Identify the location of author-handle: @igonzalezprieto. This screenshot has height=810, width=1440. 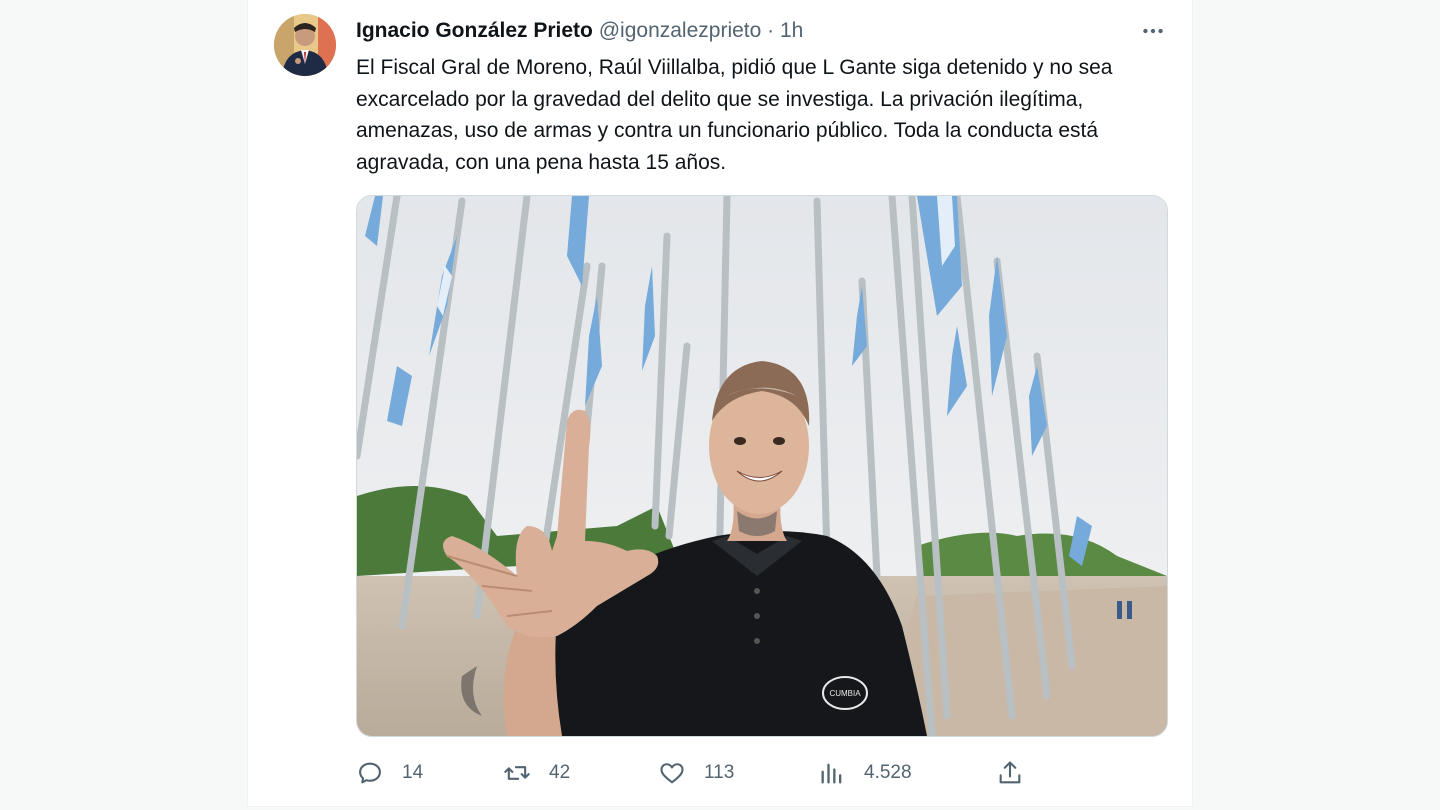
(680, 30).